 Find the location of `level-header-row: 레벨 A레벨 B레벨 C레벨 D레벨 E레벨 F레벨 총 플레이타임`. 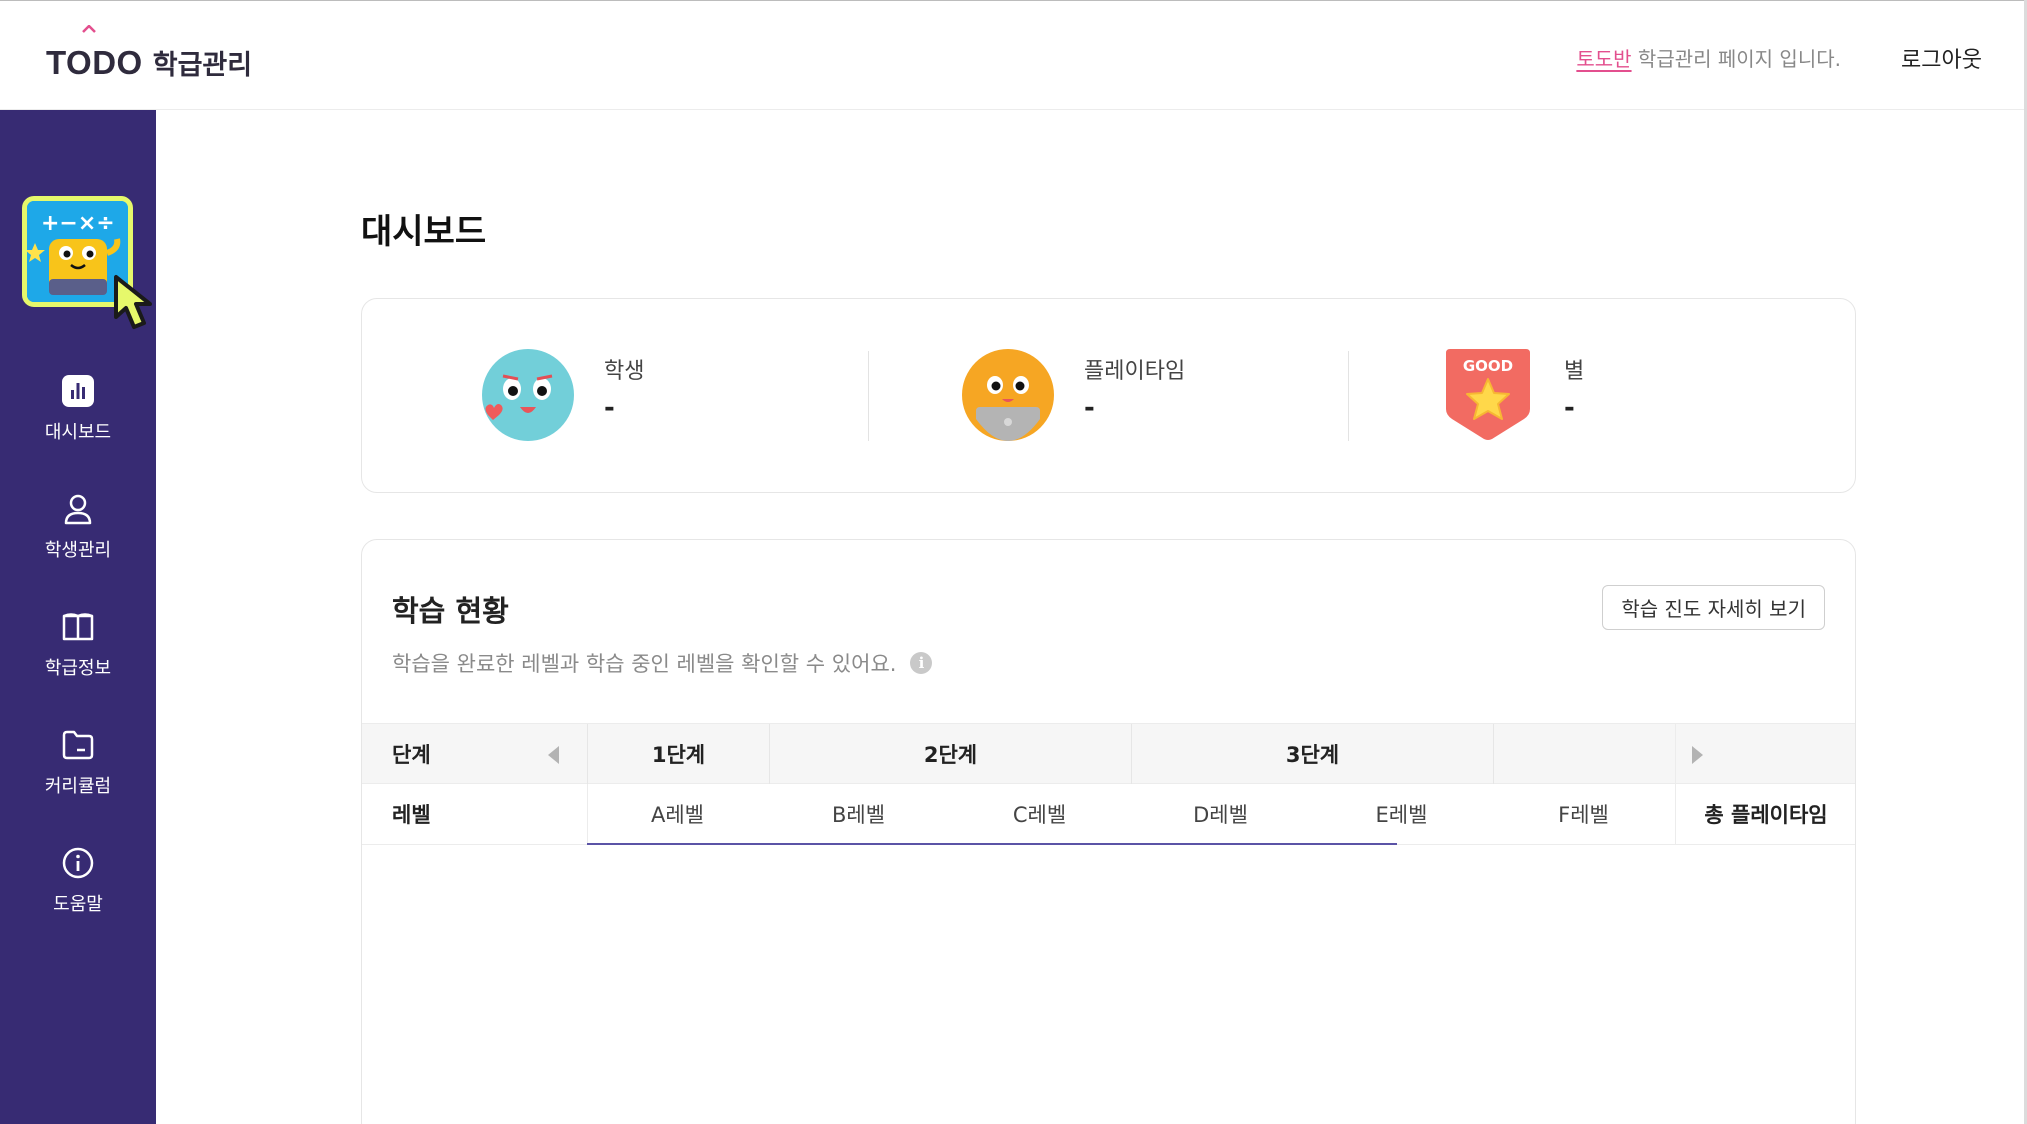

level-header-row: 레벨 A레벨 B레벨 C레벨 D레벨 E레벨 F레벨 총 플레이타임 is located at coordinates (1108, 814).